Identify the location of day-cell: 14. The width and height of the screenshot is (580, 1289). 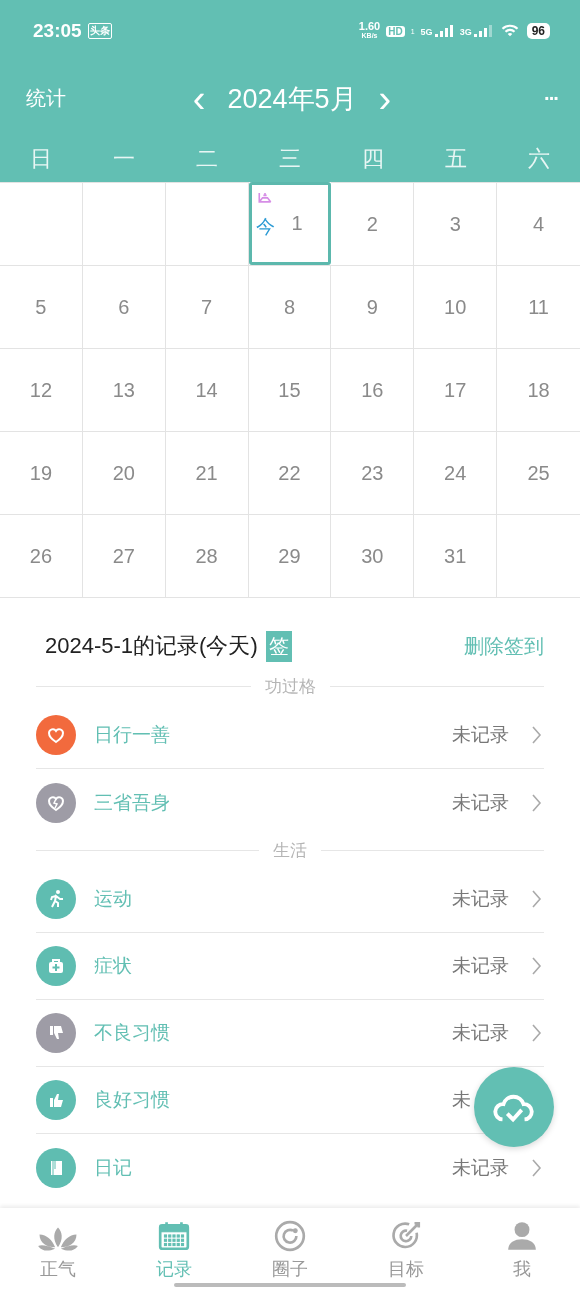
(207, 389).